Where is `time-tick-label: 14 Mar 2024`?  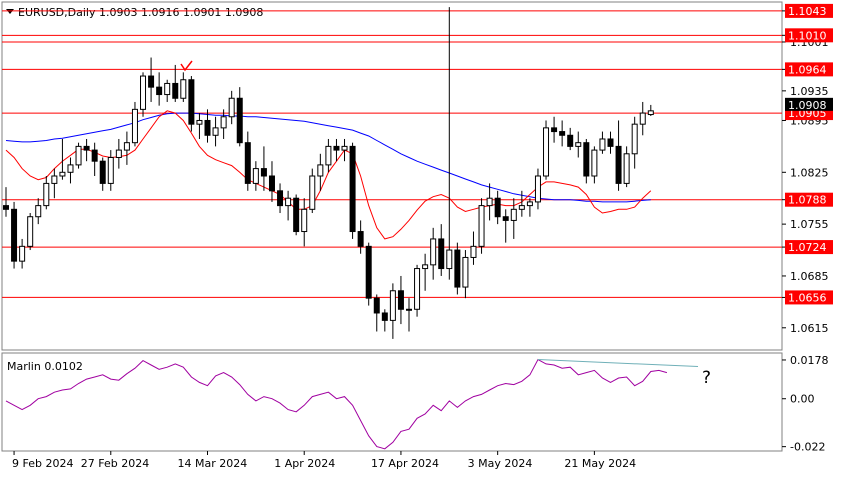 time-tick-label: 14 Mar 2024 is located at coordinates (213, 463).